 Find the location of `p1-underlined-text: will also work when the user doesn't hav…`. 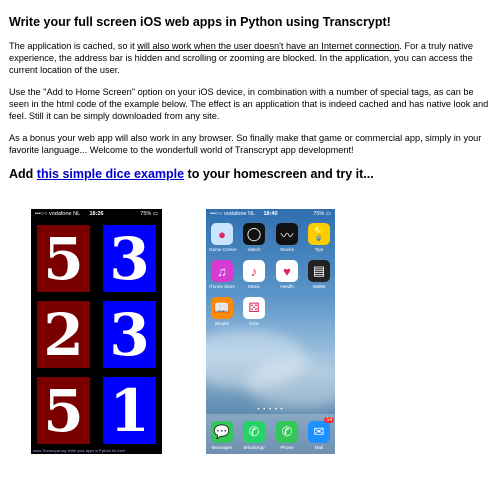

p1-underlined-text: will also work when the user doesn't hav… is located at coordinates (268, 46).